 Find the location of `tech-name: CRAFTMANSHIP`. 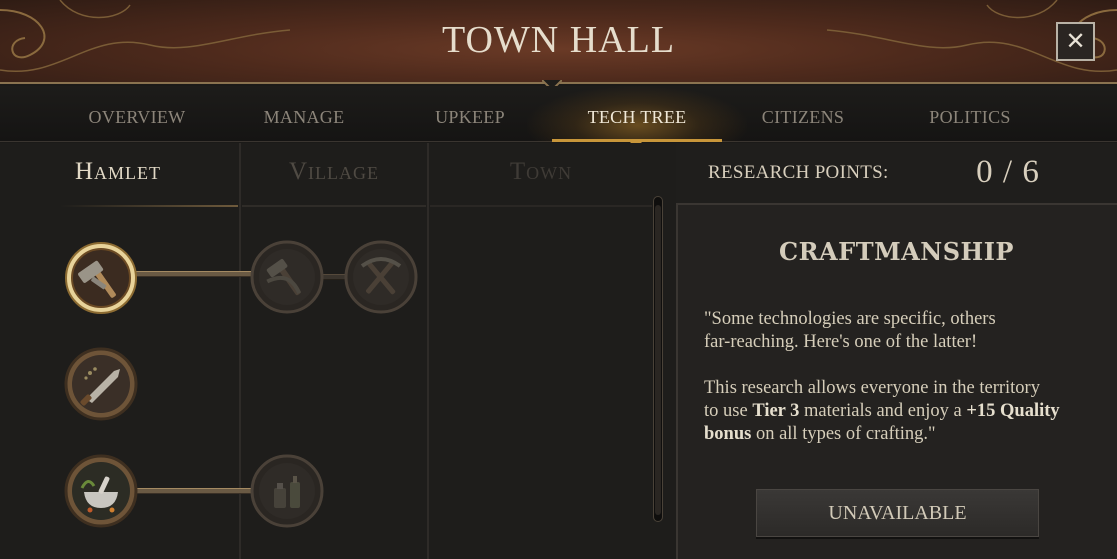

tech-name: CRAFTMANSHIP is located at coordinates (896, 251).